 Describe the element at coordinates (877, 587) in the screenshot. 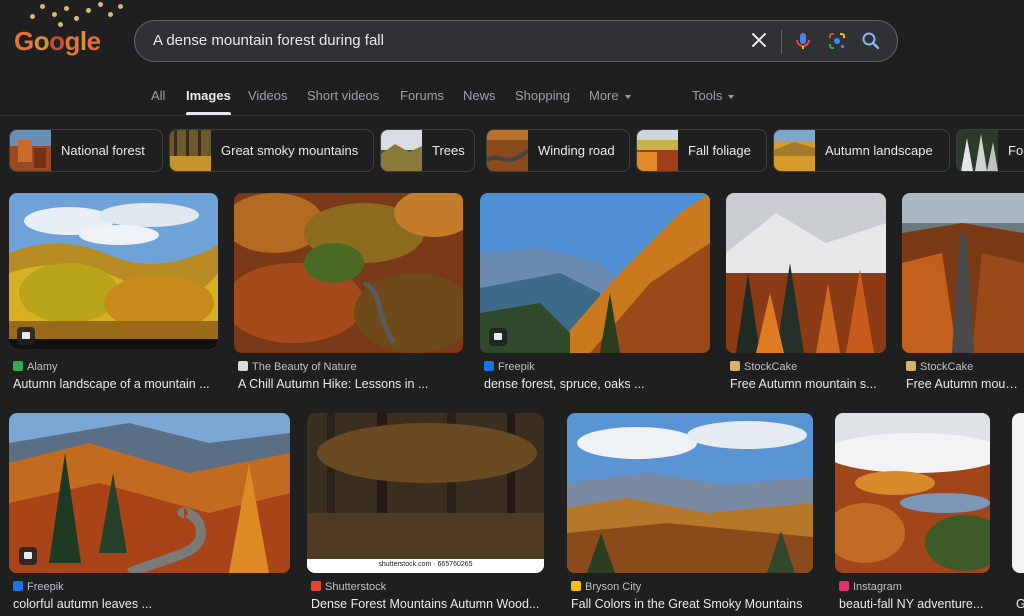

I see `source-name: Instagram` at that location.